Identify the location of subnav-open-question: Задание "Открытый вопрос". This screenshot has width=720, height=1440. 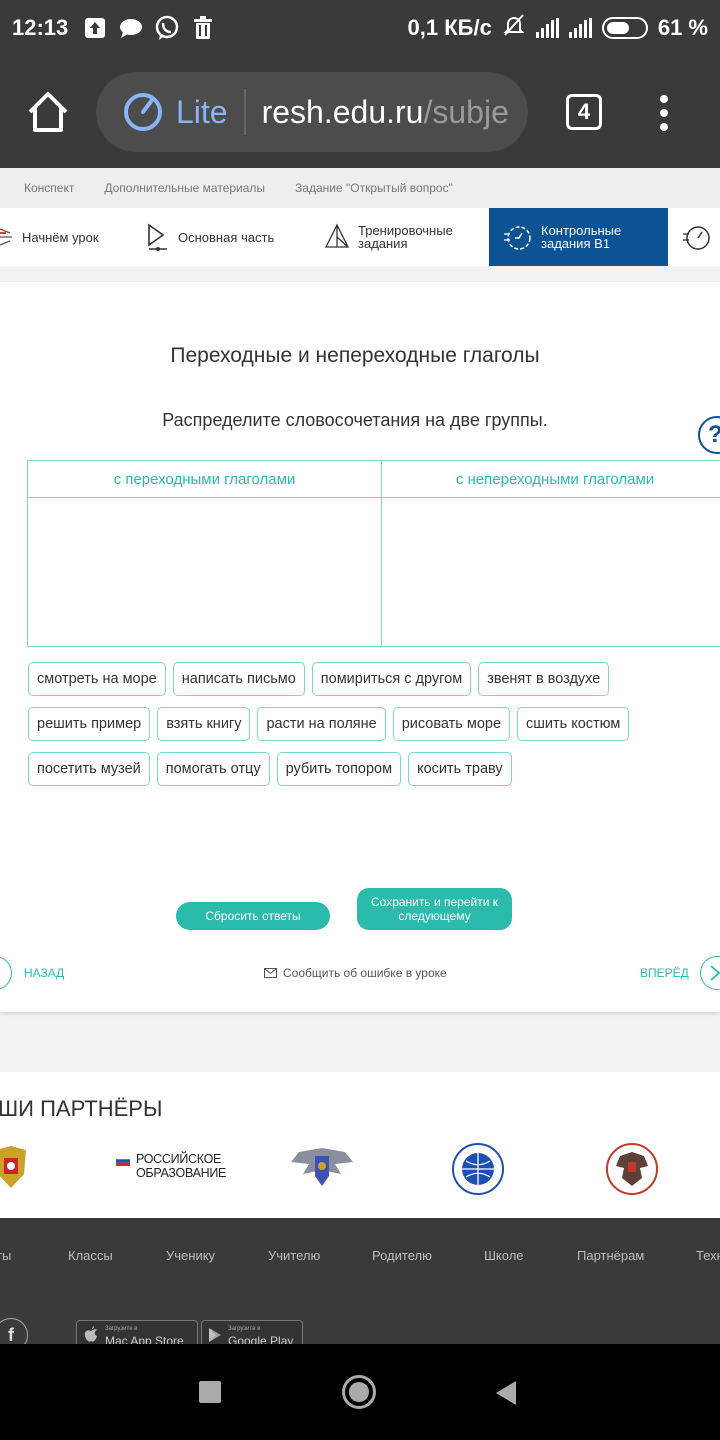
(374, 188).